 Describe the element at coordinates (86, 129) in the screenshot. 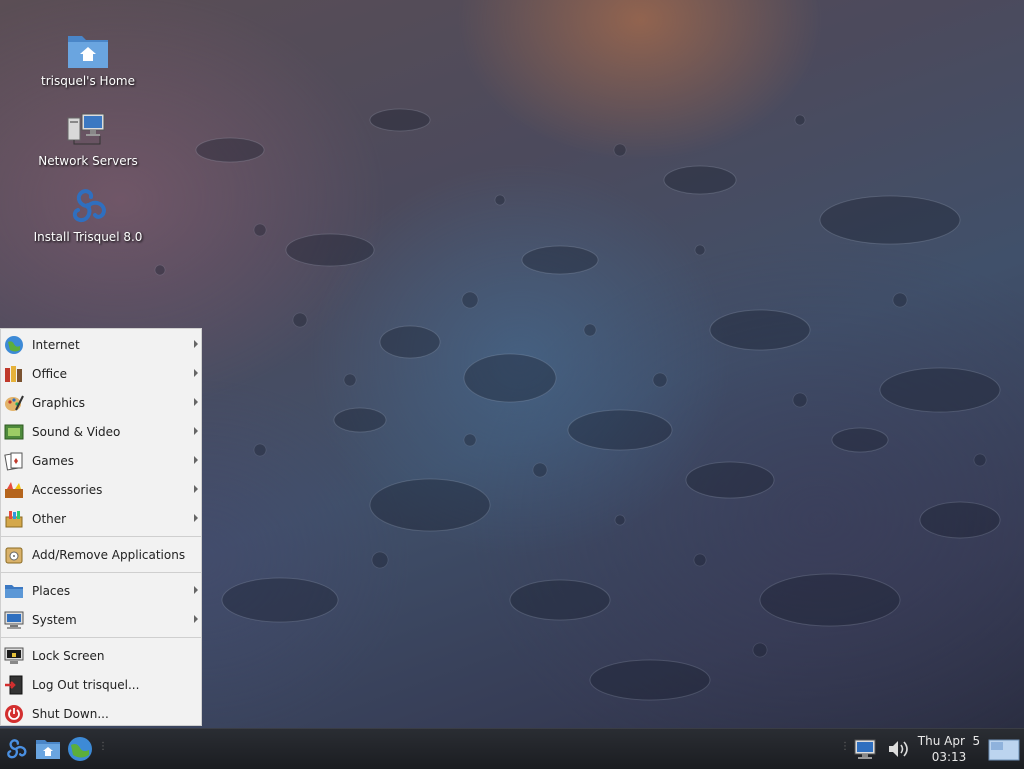

I see `network-servers-icon` at that location.